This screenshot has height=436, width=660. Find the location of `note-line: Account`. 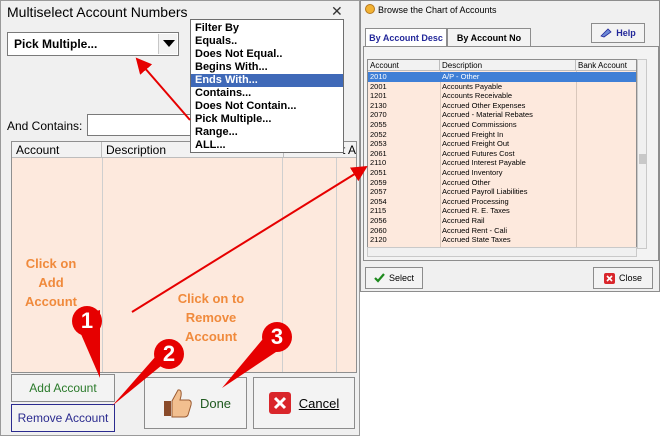

note-line: Account is located at coordinates (51, 301).